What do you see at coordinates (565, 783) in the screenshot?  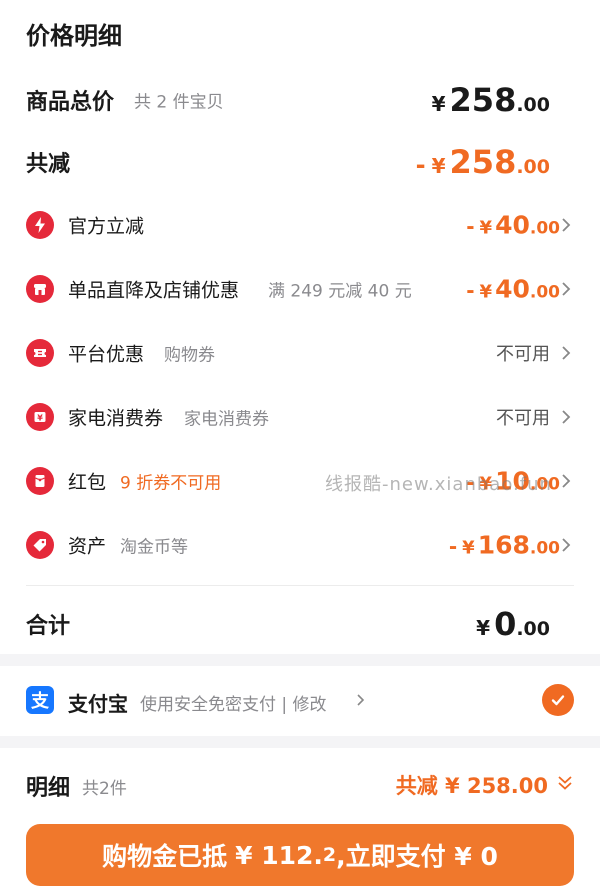 I see `double-chevron-down-icon` at bounding box center [565, 783].